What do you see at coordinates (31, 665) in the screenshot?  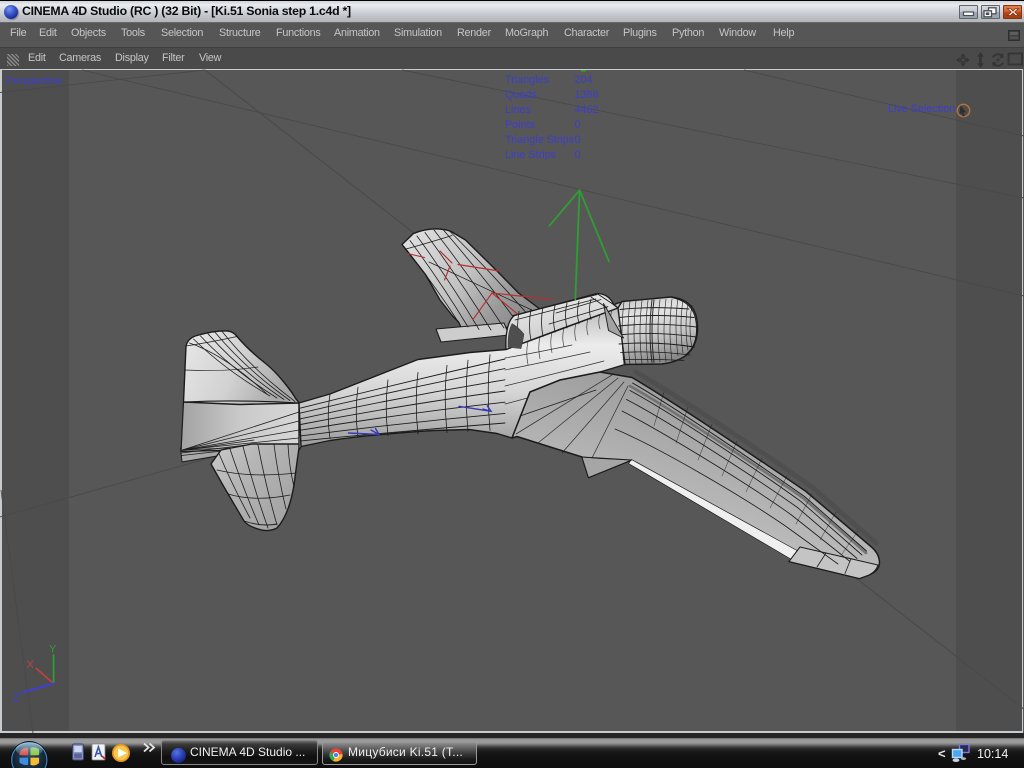 I see `svg-text: X` at bounding box center [31, 665].